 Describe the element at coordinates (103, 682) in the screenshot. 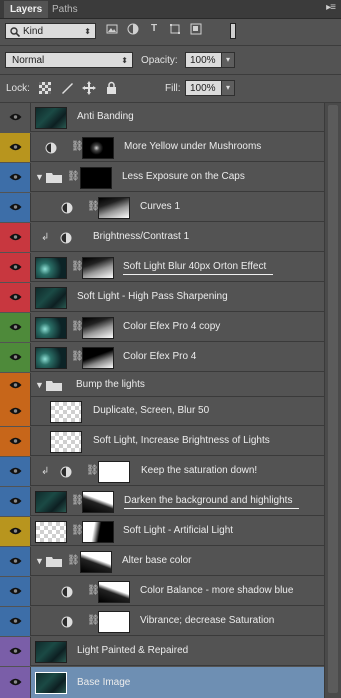

I see `layer-name: Base Image` at that location.